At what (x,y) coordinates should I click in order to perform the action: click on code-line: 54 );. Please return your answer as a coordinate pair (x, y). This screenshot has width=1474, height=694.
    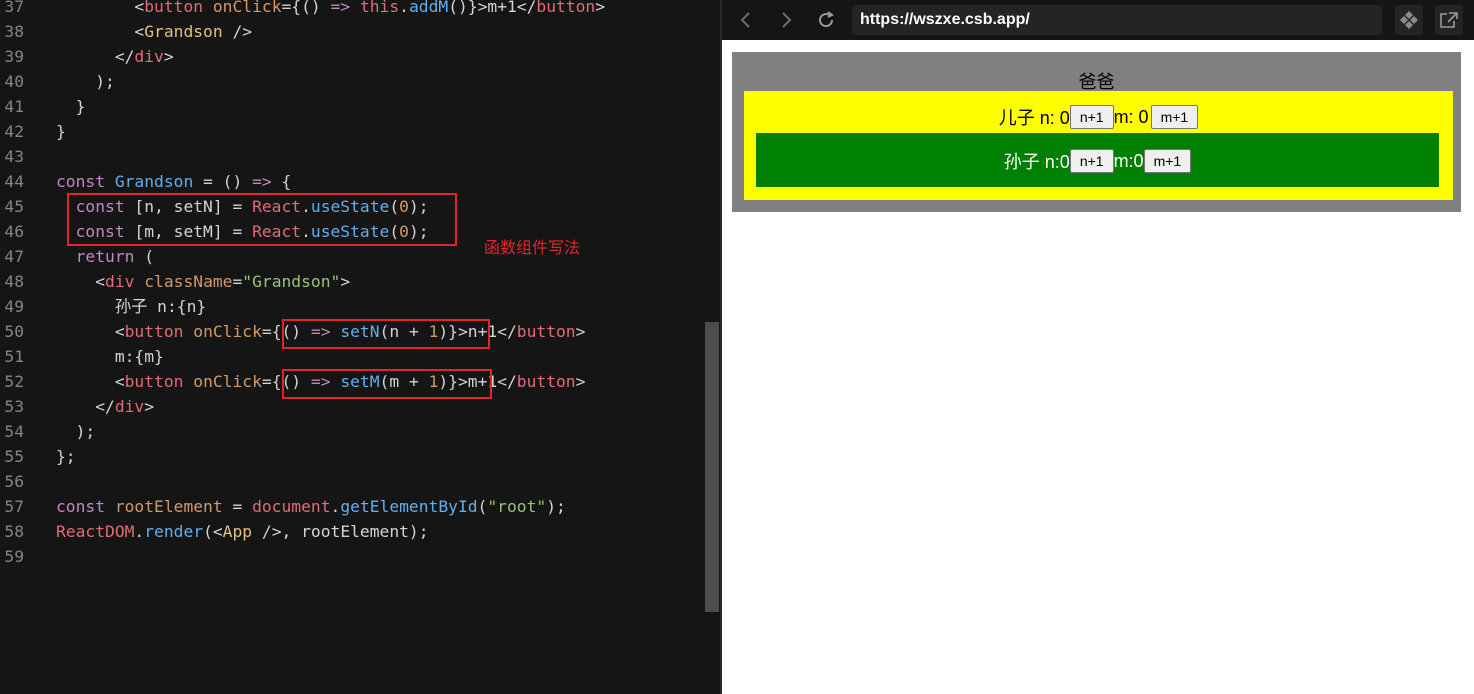
    Looking at the image, I should click on (47, 431).